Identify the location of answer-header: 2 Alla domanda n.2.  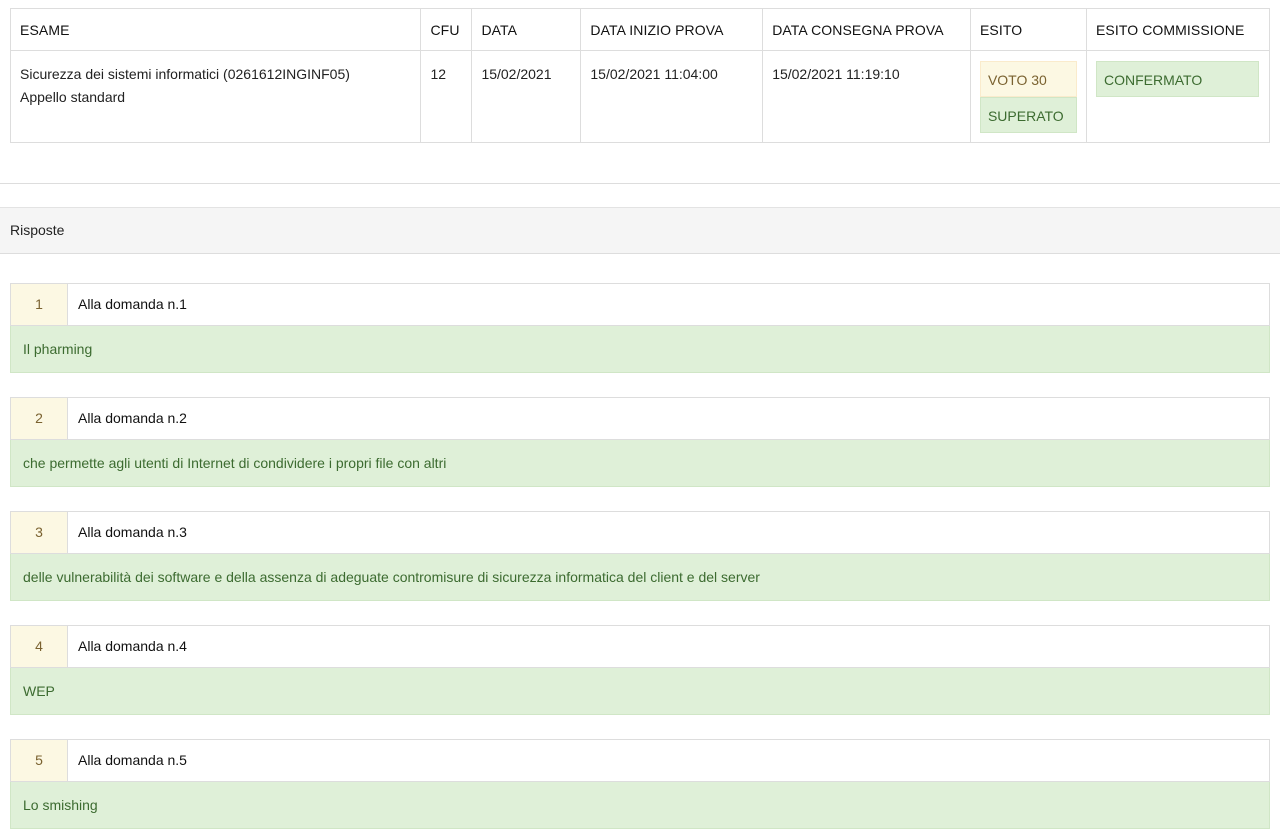
(640, 418).